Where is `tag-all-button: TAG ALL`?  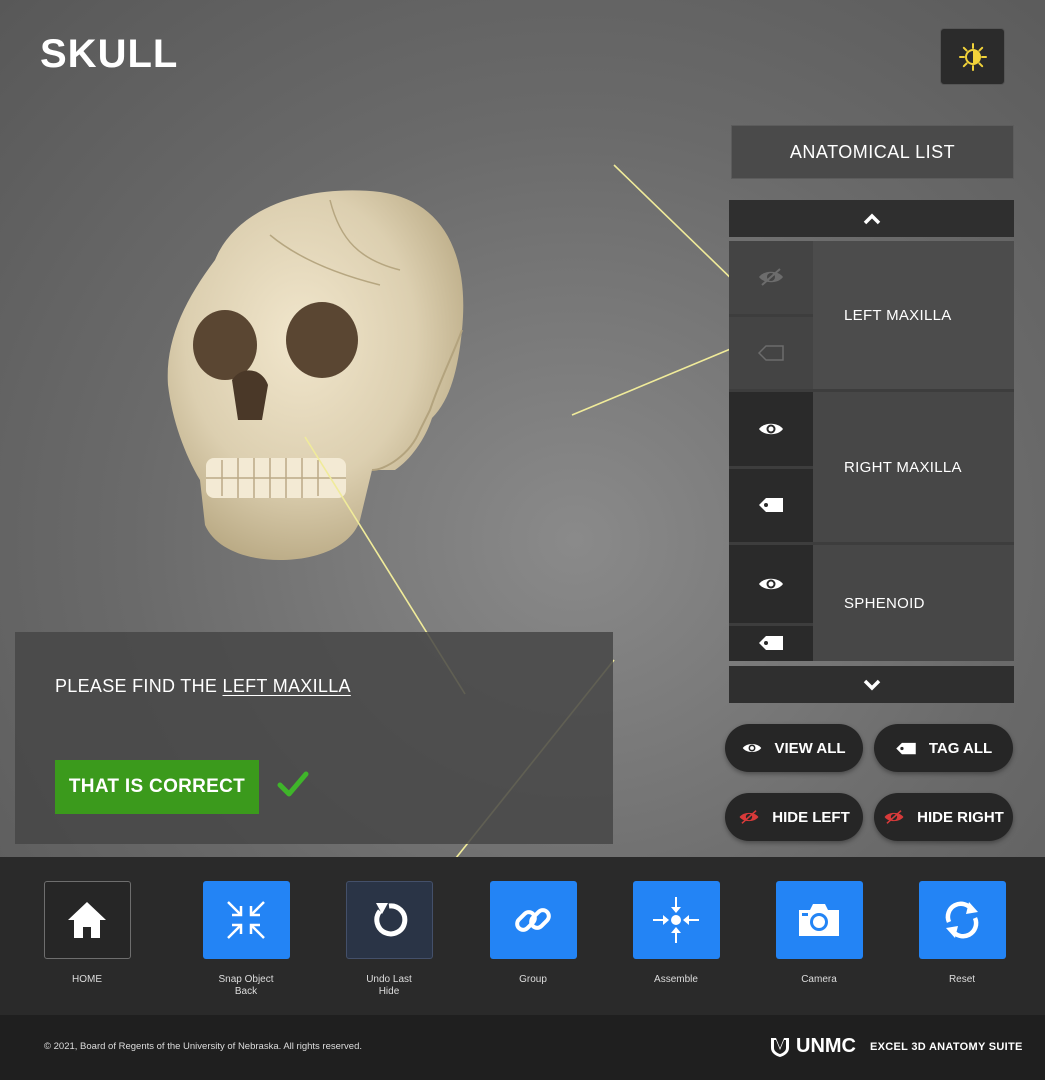 tag-all-button: TAG ALL is located at coordinates (943, 748).